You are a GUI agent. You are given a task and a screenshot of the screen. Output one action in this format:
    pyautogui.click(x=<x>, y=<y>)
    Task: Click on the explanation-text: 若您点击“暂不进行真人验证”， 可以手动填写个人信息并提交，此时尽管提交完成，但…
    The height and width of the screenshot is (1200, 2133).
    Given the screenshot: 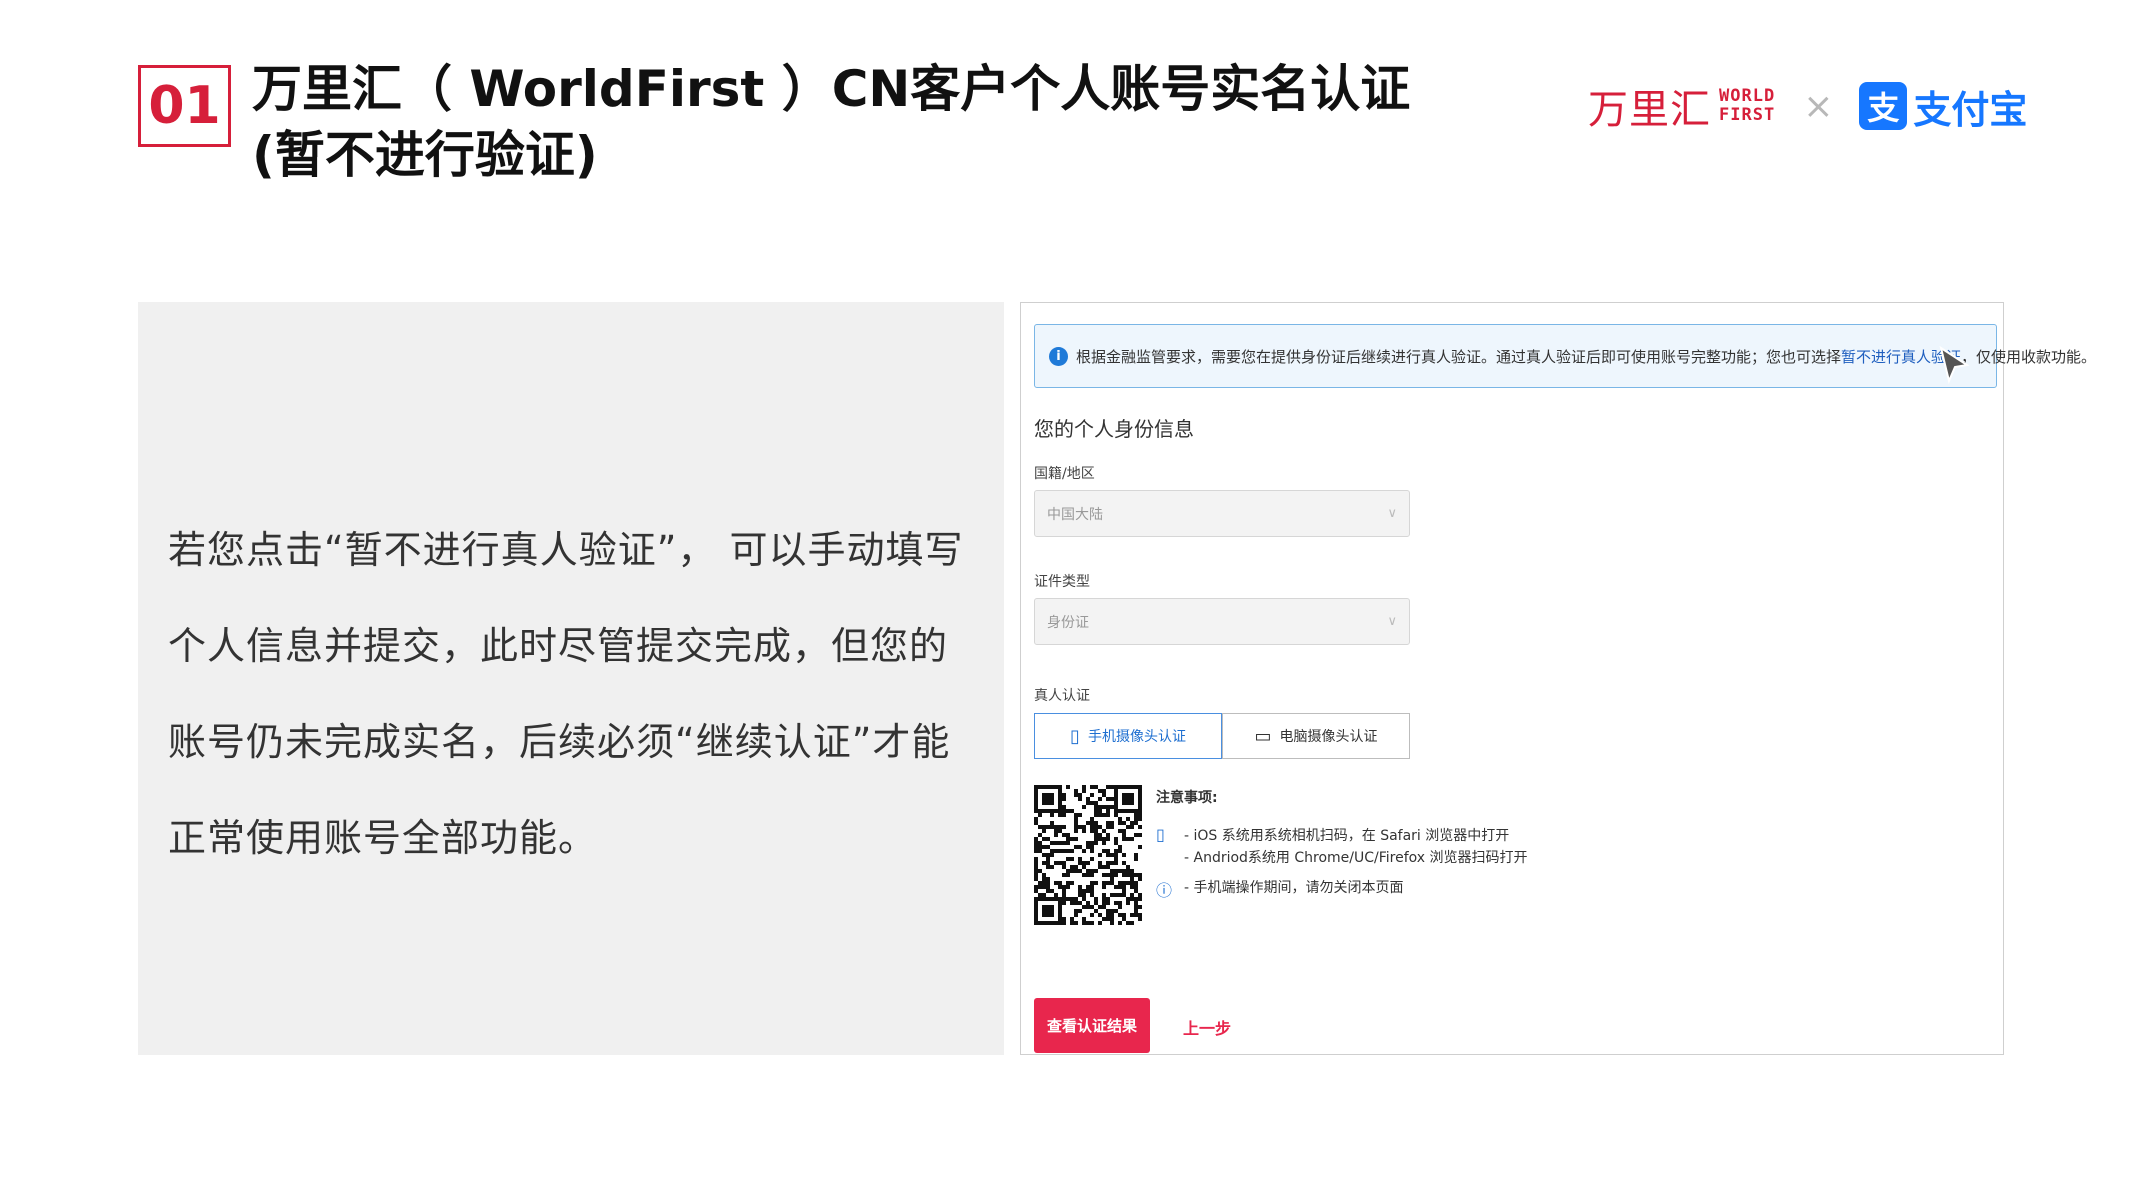 What is the action you would take?
    pyautogui.click(x=566, y=694)
    